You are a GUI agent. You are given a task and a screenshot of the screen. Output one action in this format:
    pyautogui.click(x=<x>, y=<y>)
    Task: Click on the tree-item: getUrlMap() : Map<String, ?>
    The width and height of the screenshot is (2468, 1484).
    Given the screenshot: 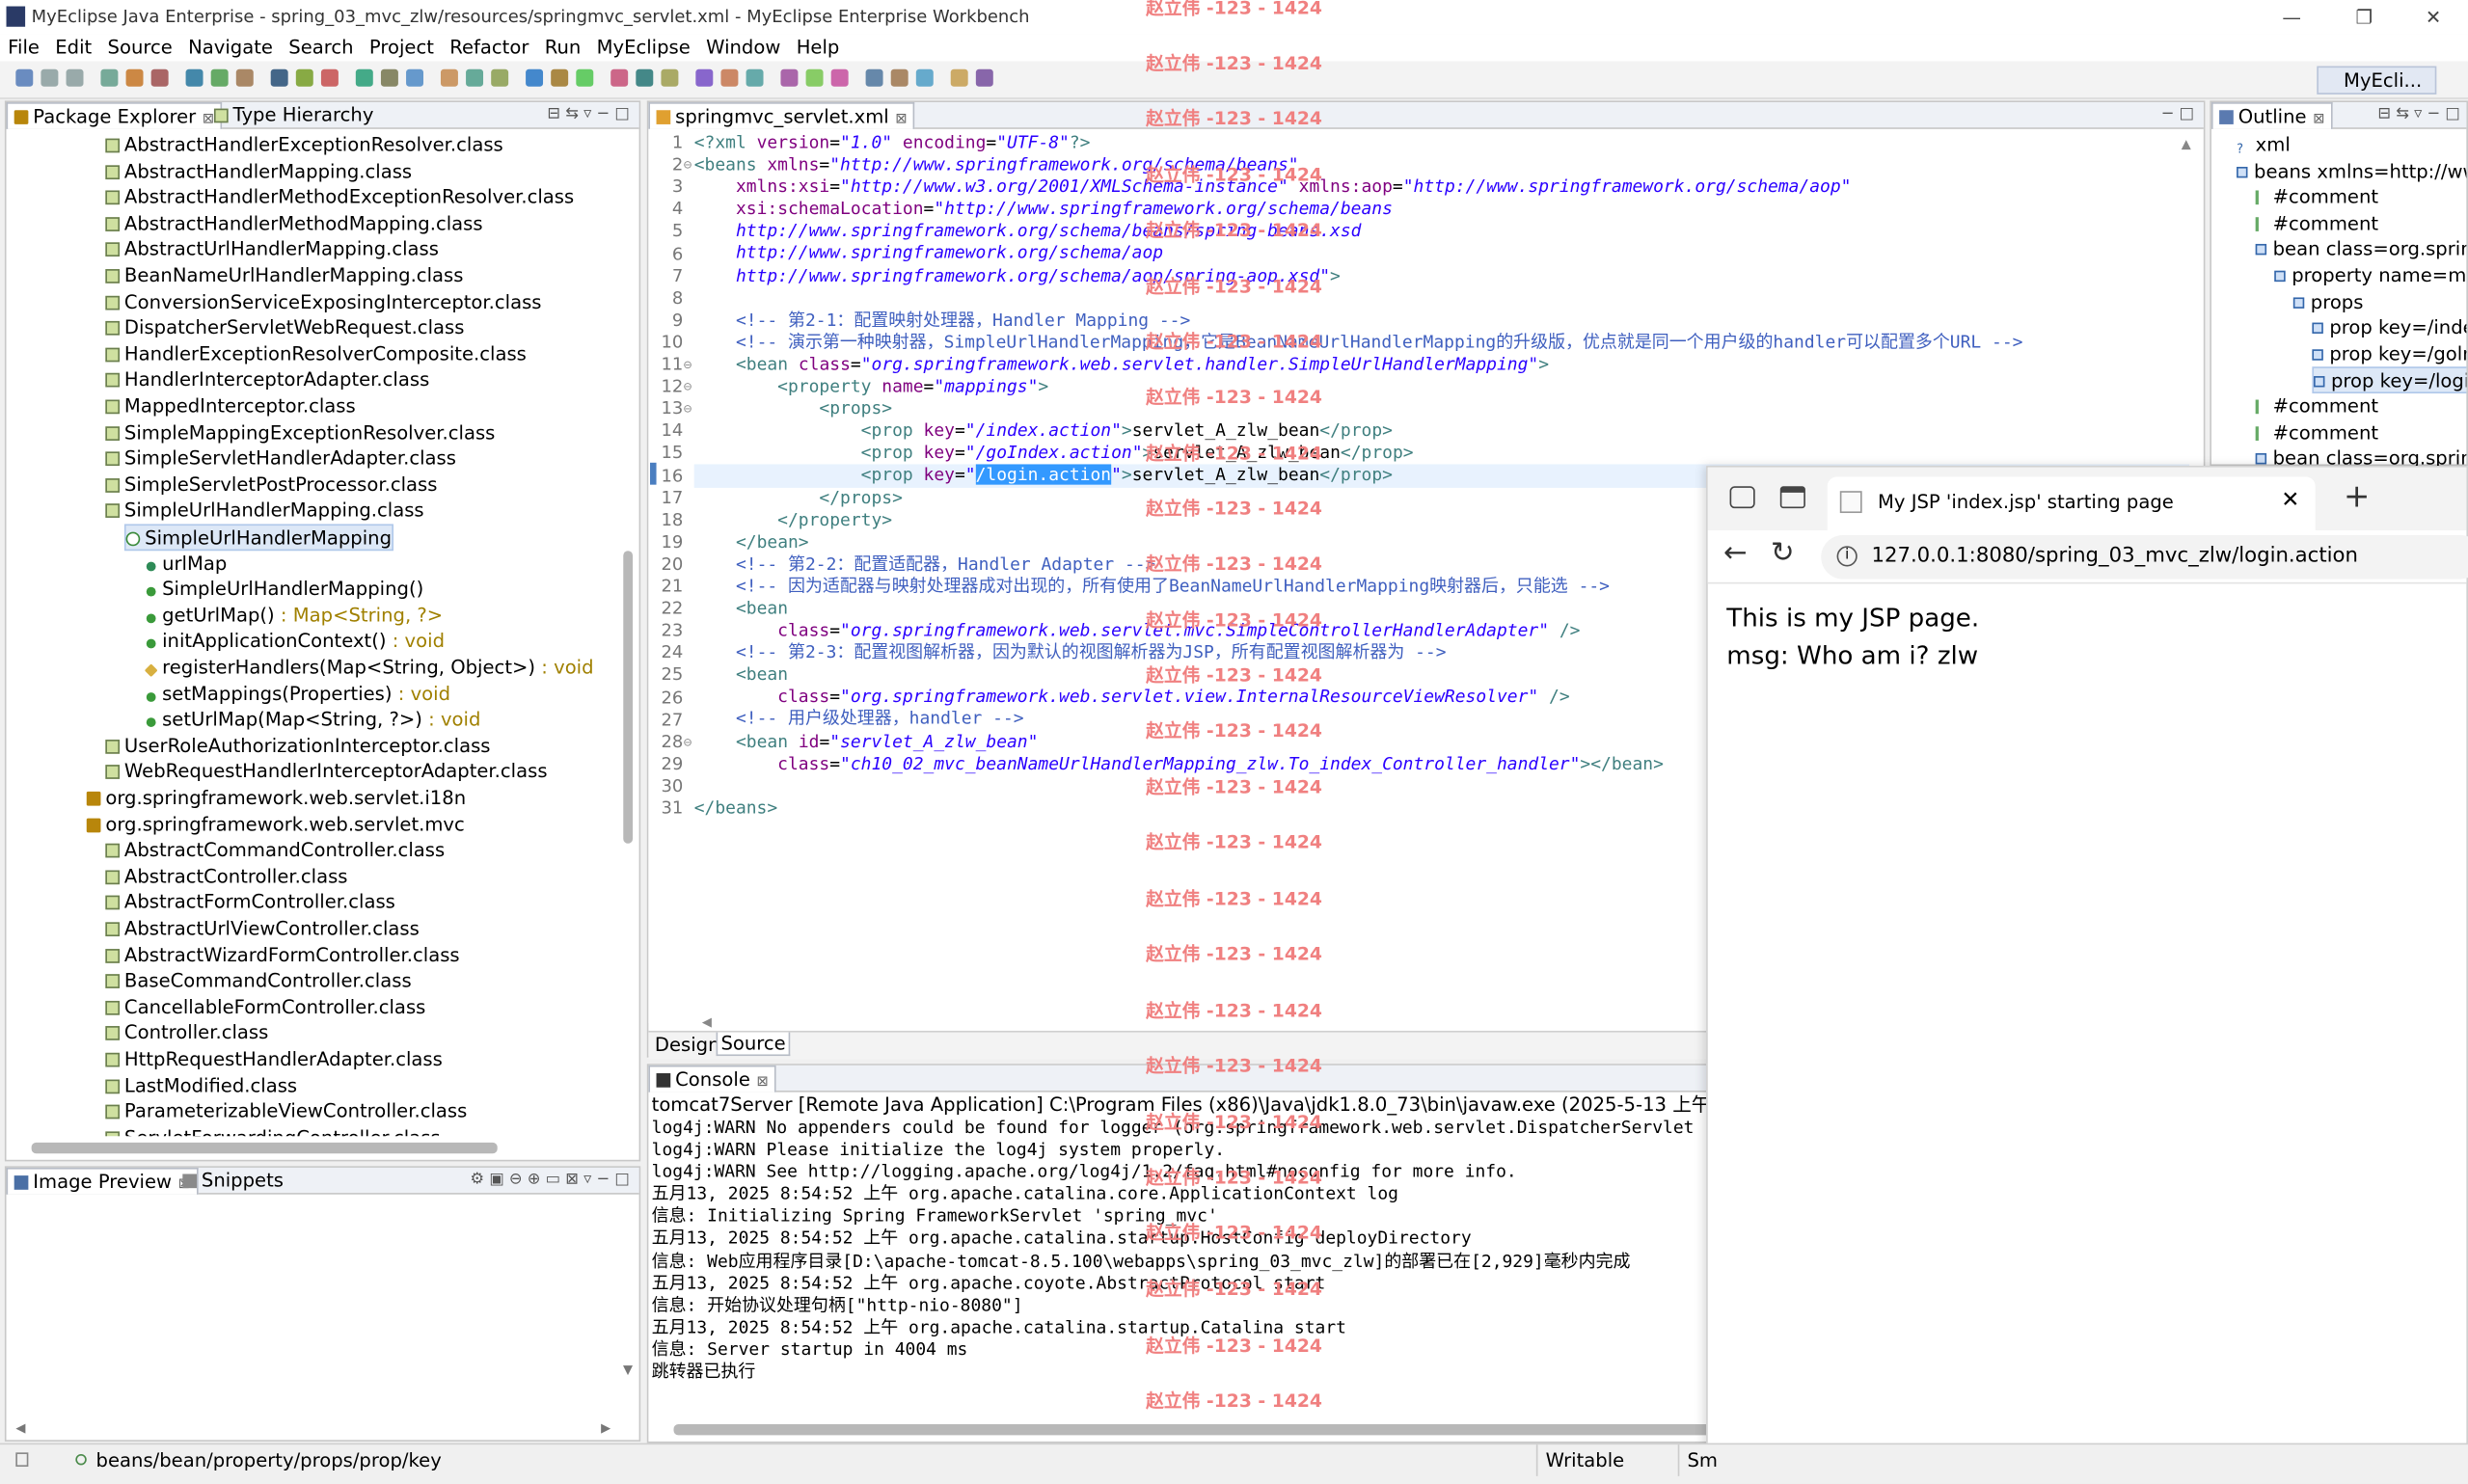 What is the action you would take?
    pyautogui.click(x=293, y=616)
    